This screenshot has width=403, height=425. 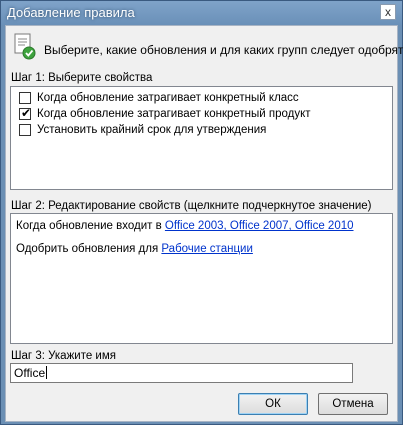 What do you see at coordinates (201, 13) in the screenshot?
I see `title-bar: Добавление правила x` at bounding box center [201, 13].